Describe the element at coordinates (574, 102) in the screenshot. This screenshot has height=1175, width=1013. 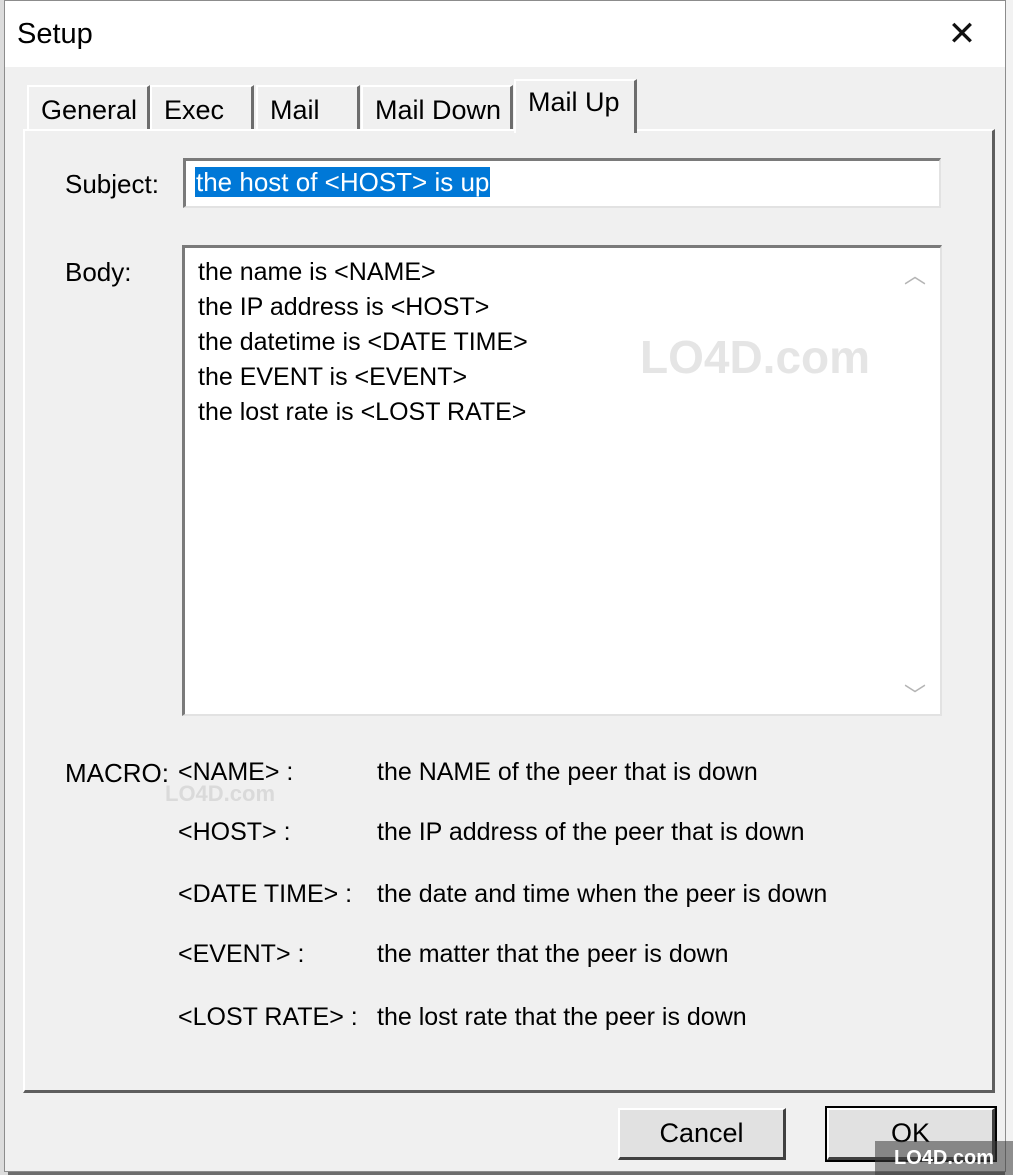
I see `tab-label: Mail Up` at that location.